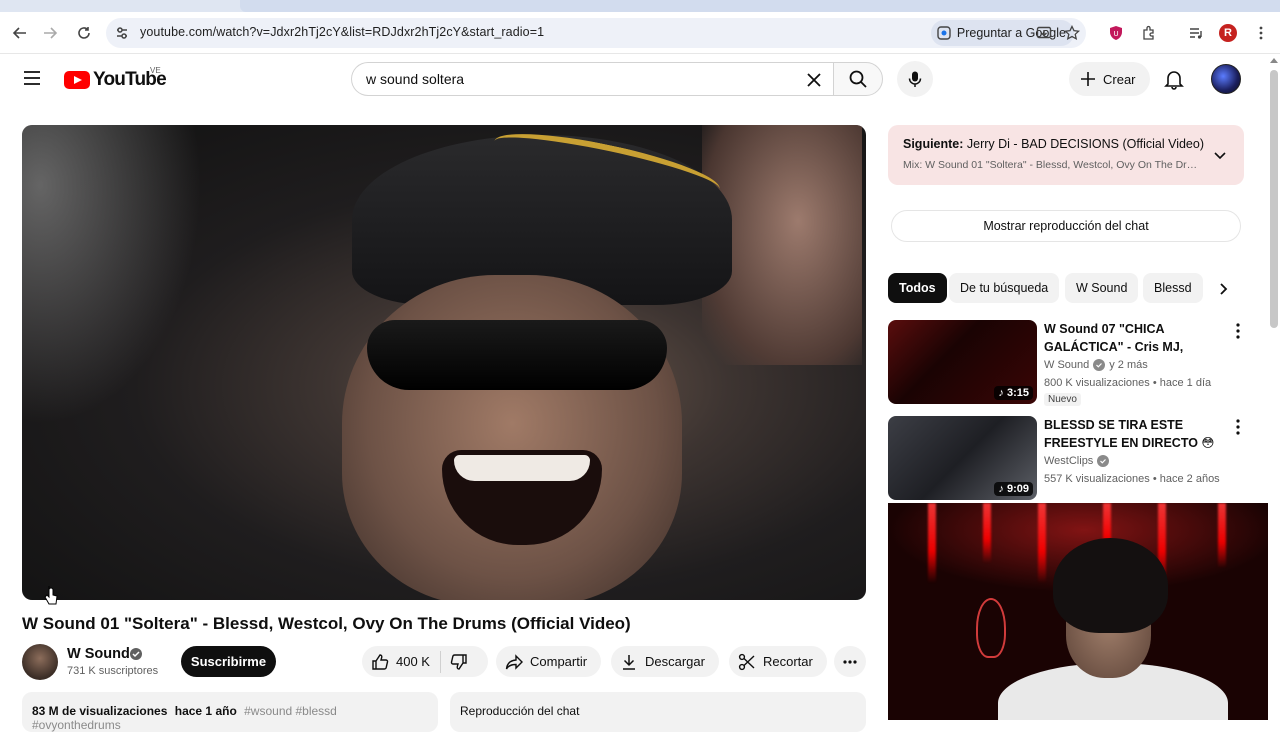  Describe the element at coordinates (1102, 288) in the screenshot. I see `chip-w-sound: W Sound` at that location.